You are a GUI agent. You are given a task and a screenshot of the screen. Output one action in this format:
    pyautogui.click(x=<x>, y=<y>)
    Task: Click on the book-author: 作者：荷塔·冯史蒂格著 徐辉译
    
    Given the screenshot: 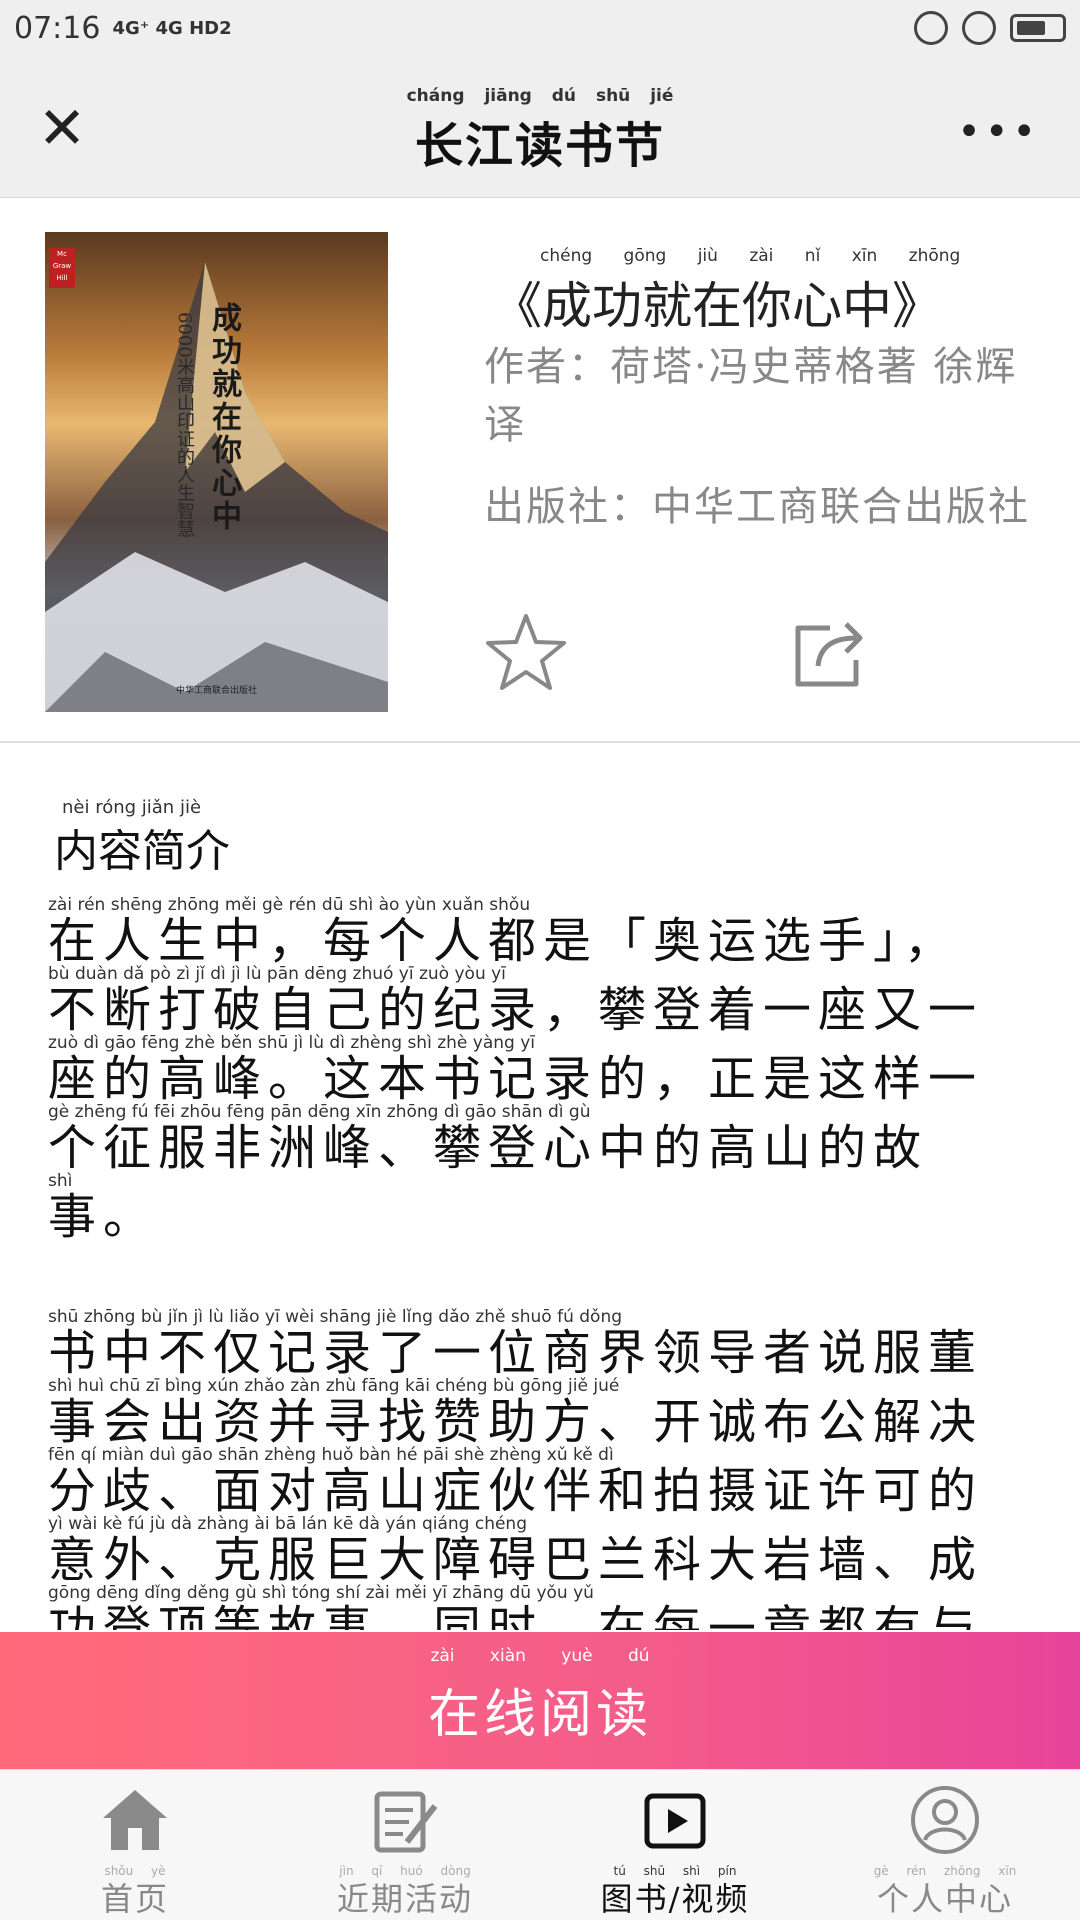 What is the action you would take?
    pyautogui.click(x=751, y=396)
    